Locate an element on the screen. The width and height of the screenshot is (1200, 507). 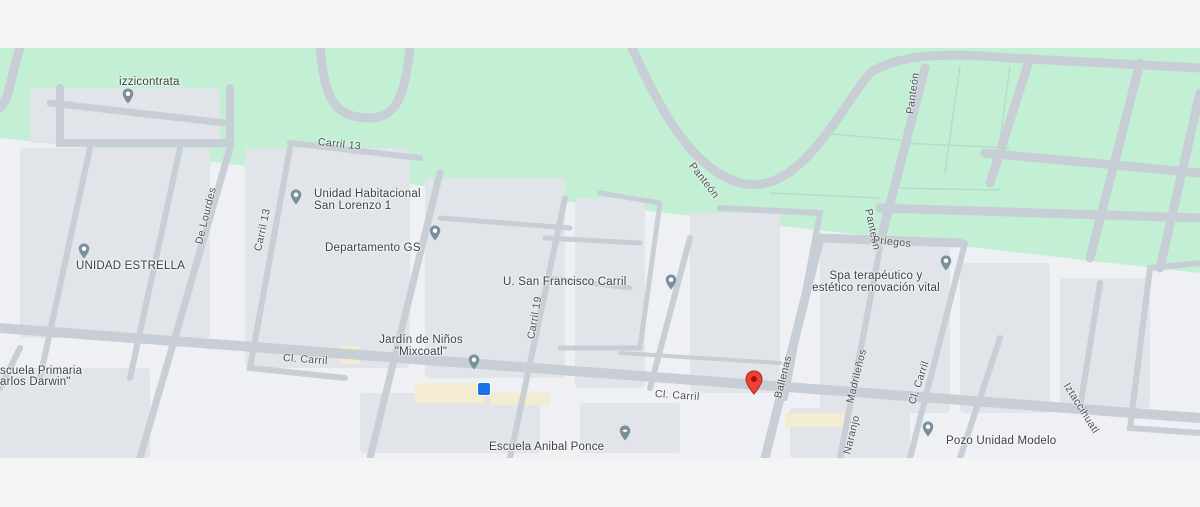
place-label-departamento: Departamento GS is located at coordinates (373, 248).